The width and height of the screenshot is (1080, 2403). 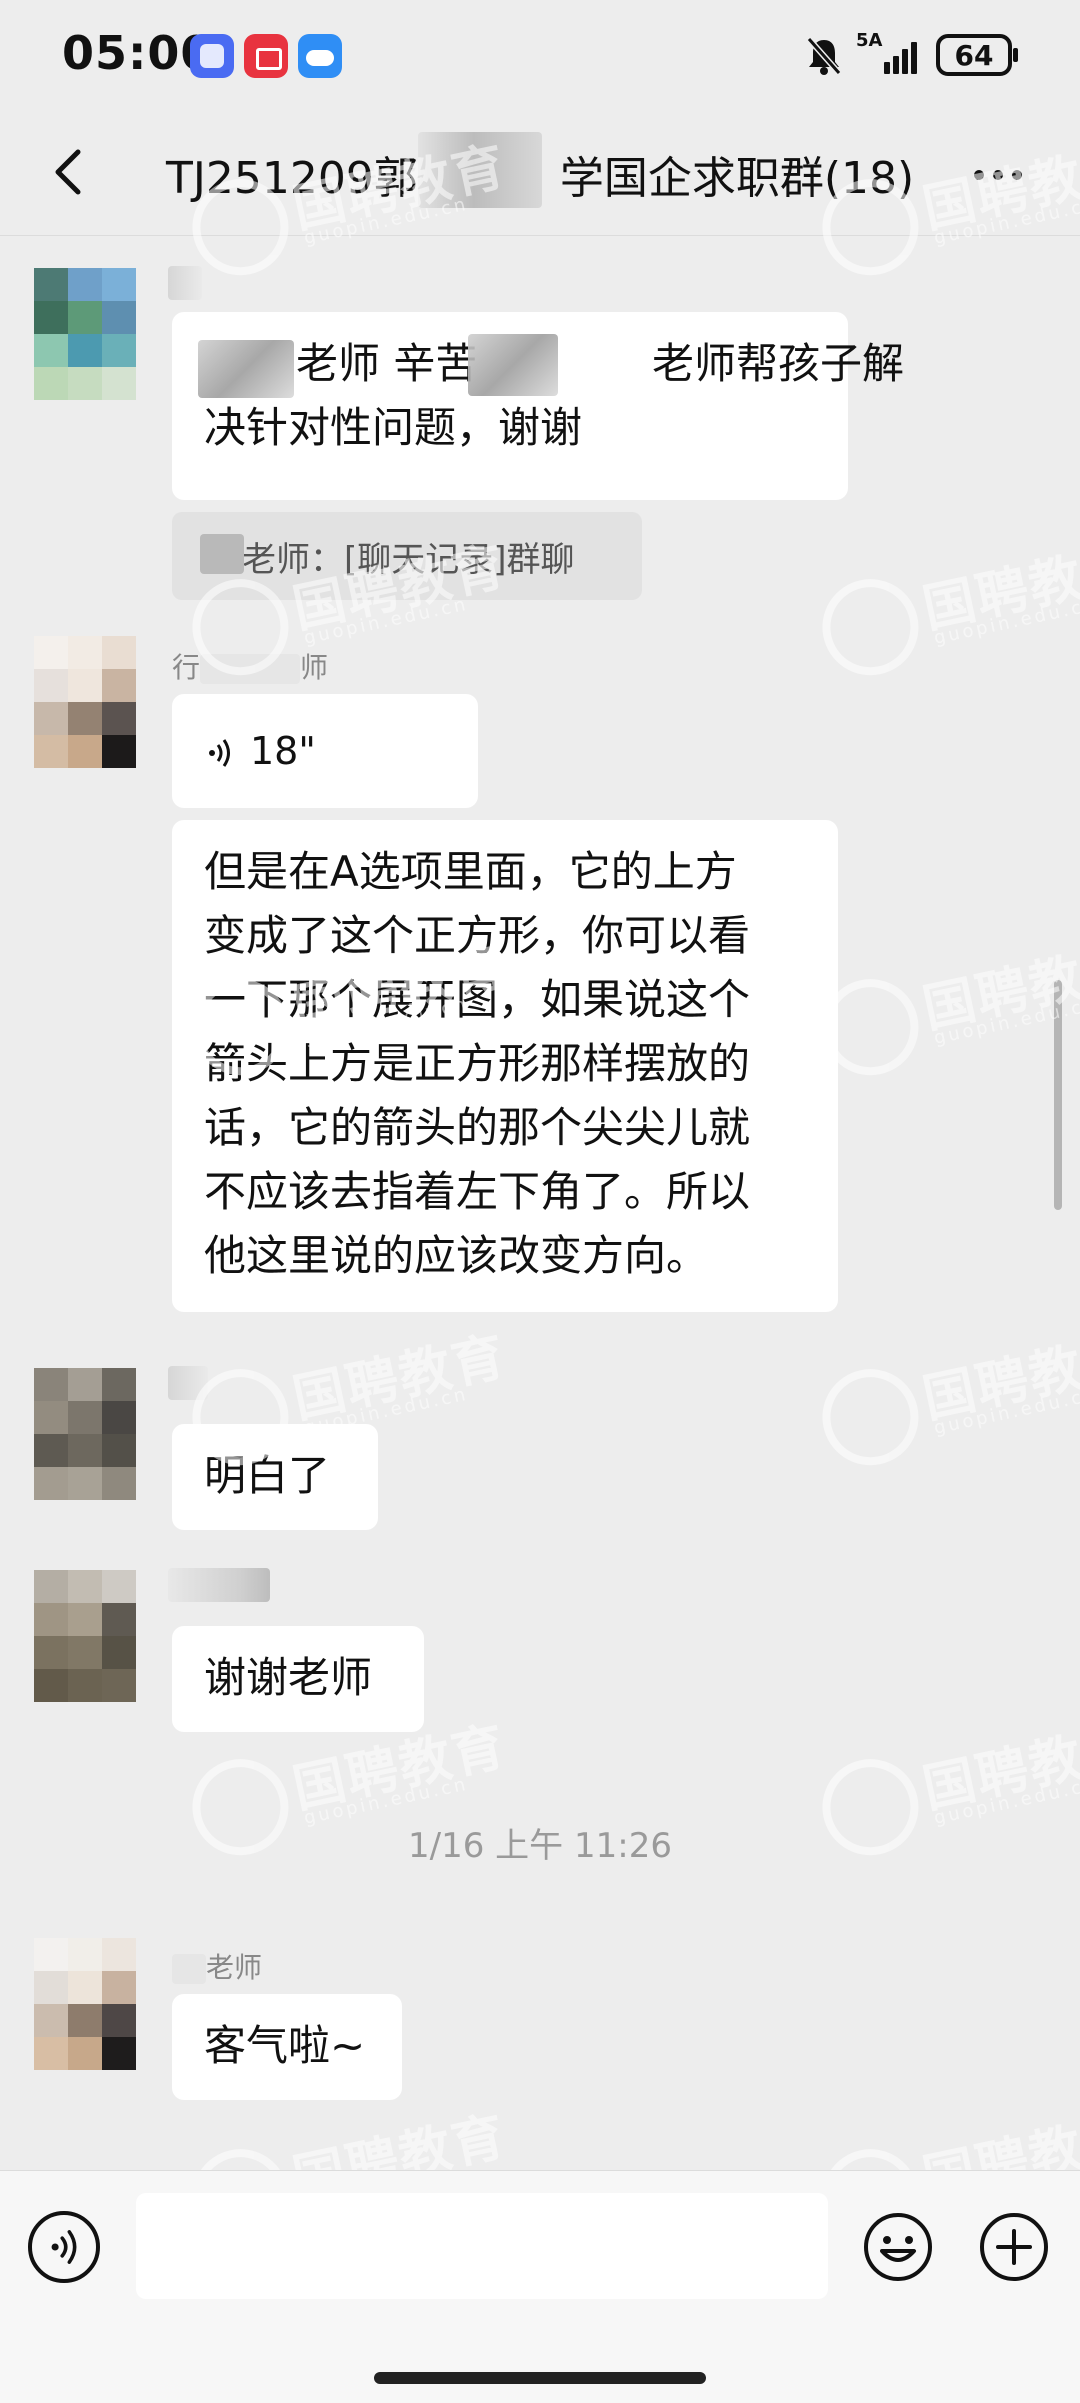 I want to click on quoted-message: 老师：[聊天记录]群聊, so click(x=407, y=556).